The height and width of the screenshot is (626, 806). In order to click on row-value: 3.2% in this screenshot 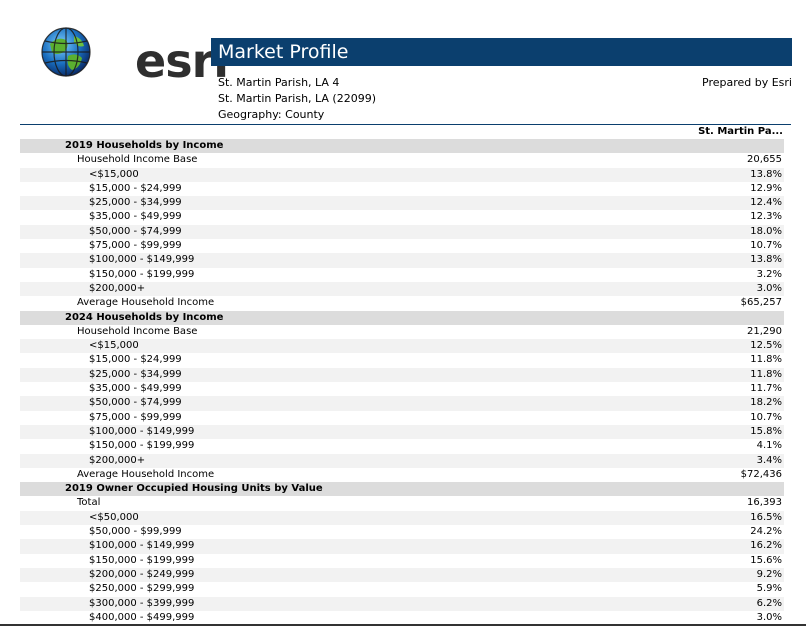, I will do `click(769, 274)`.